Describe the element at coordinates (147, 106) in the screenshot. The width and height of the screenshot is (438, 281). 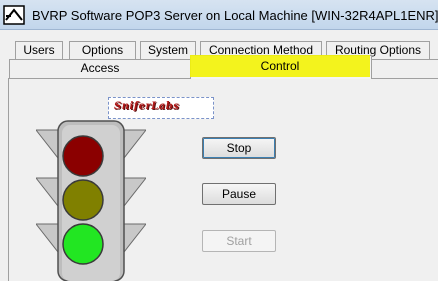
I see `logo-text: SniferLabs` at that location.